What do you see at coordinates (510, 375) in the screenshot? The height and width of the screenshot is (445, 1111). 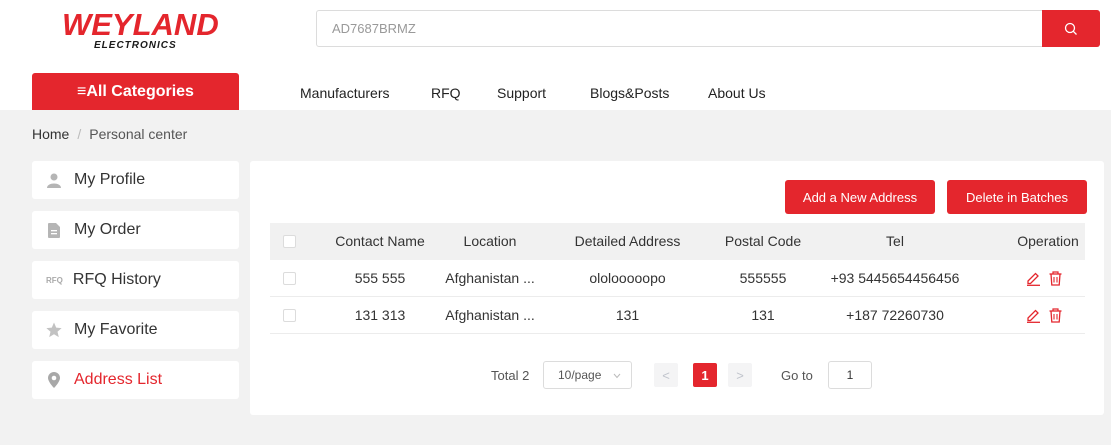 I see `pagination-total: Total 2` at bounding box center [510, 375].